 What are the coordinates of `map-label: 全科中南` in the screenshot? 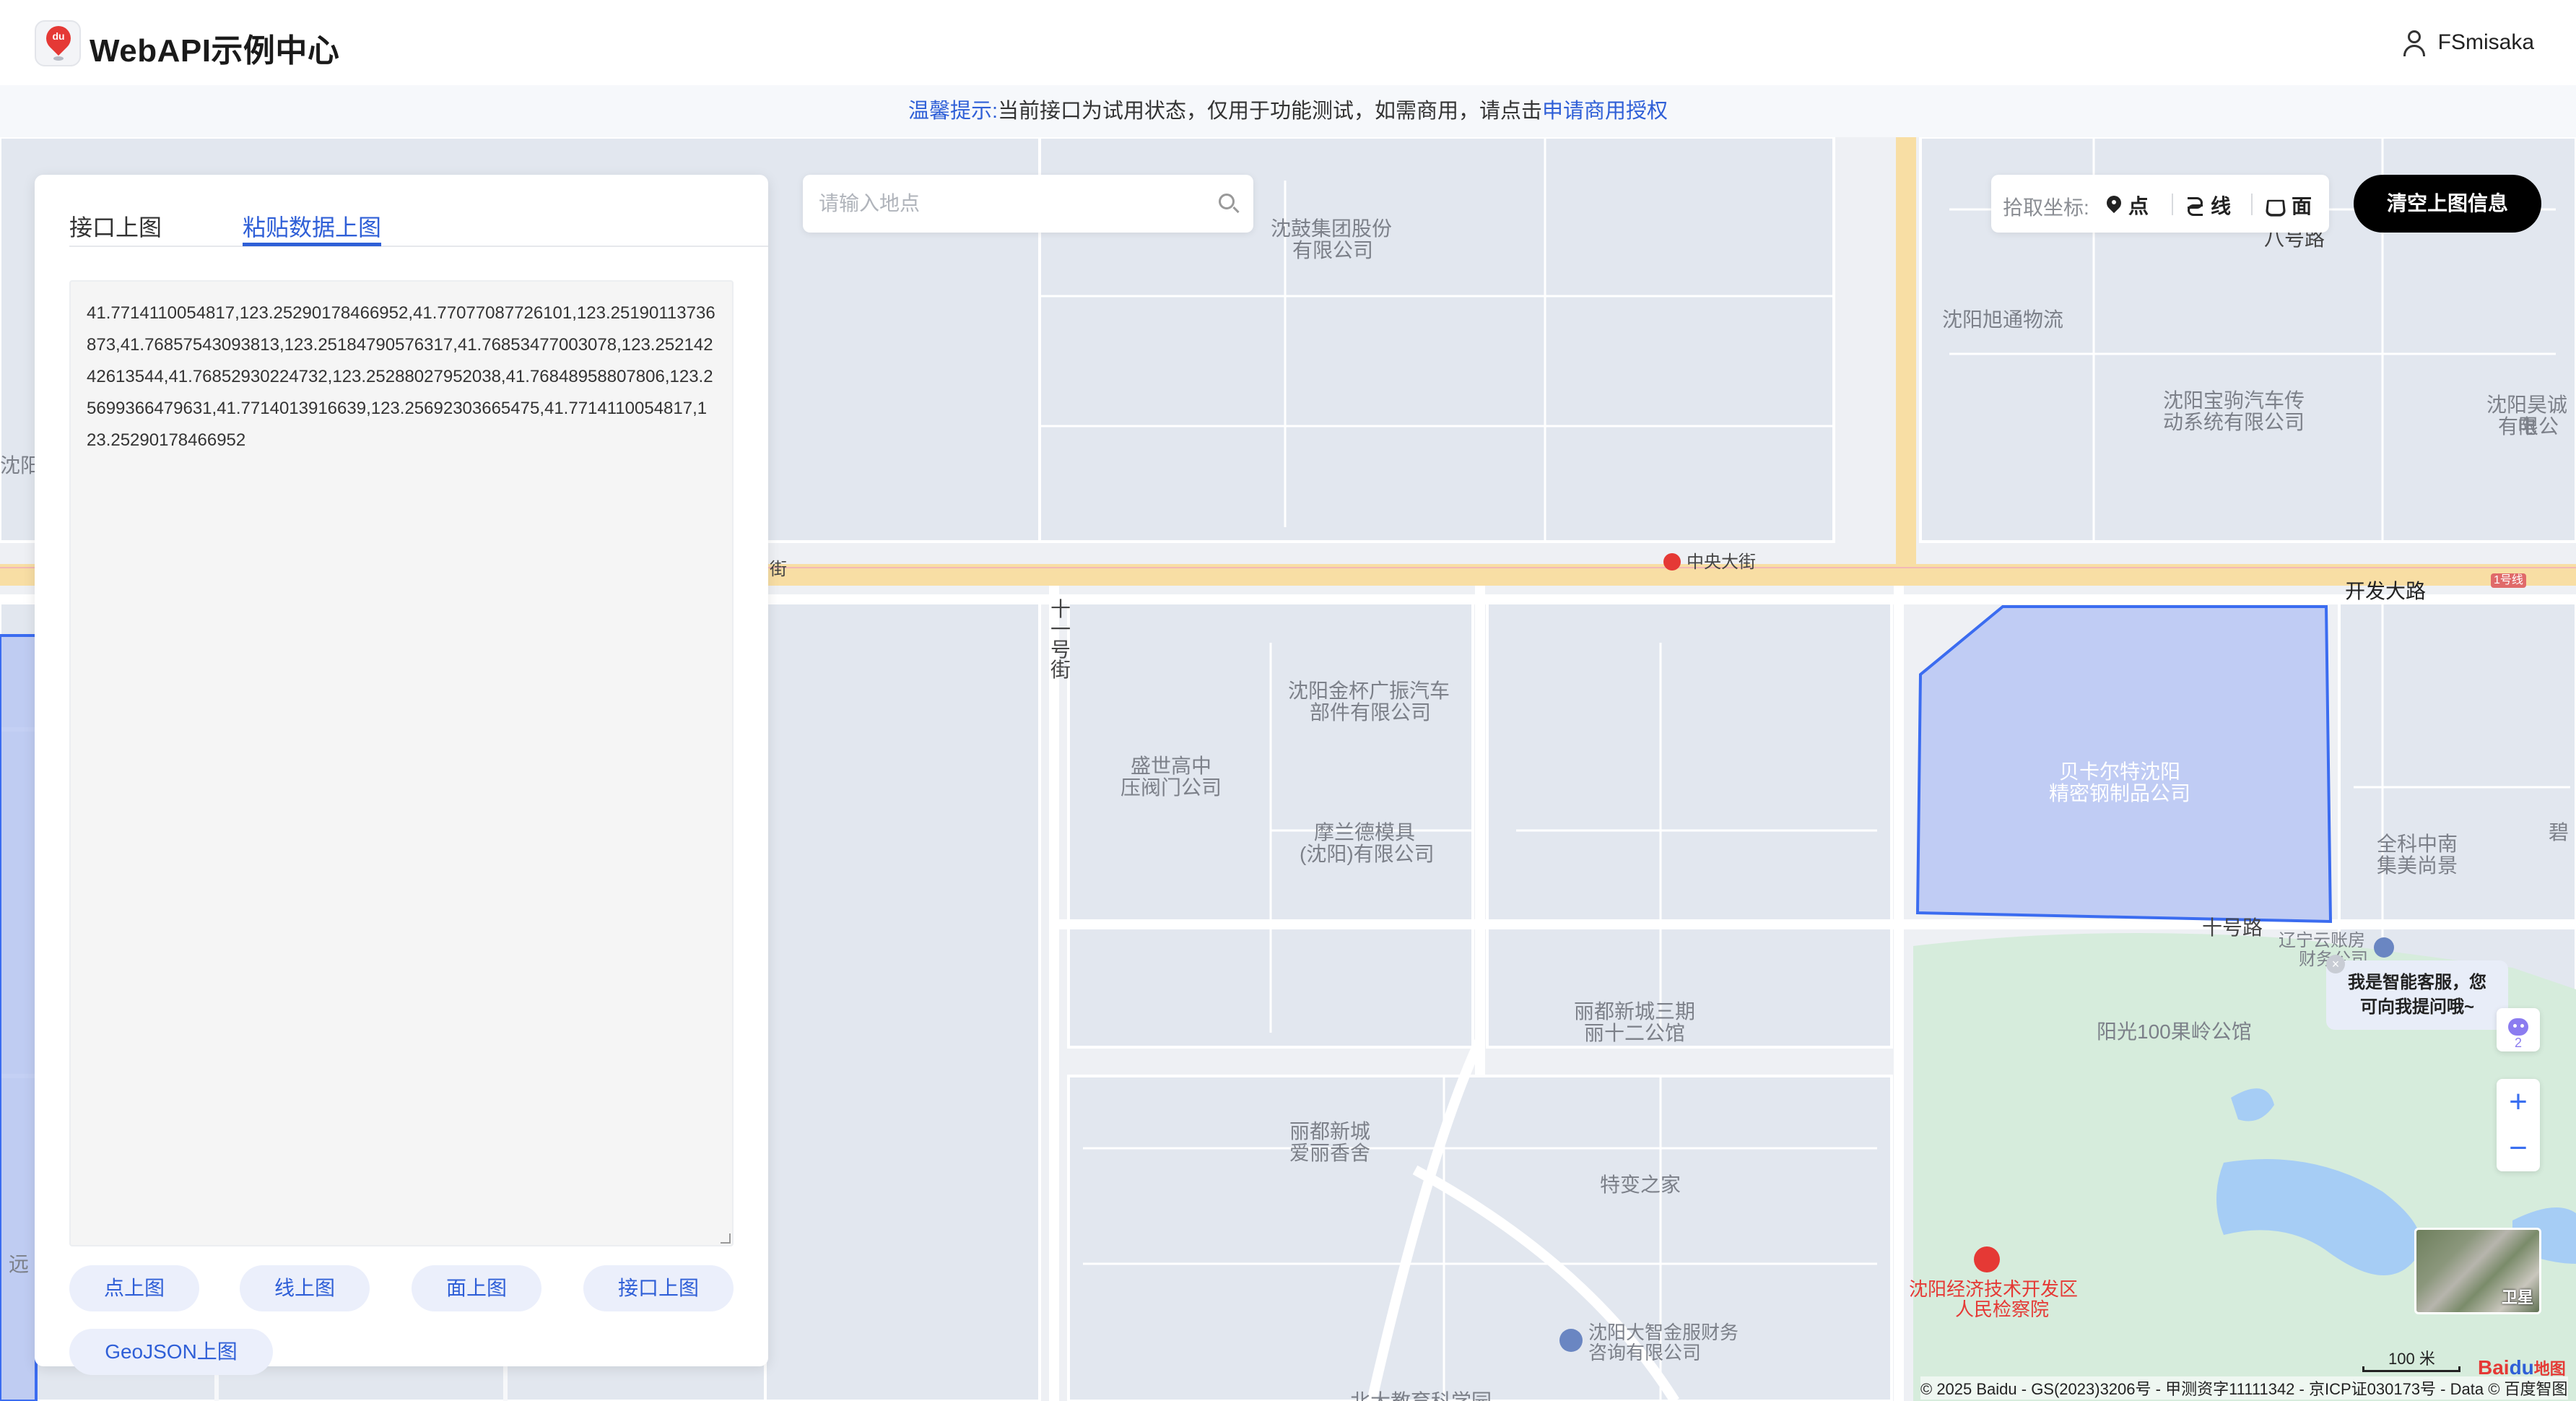 It's located at (2417, 844).